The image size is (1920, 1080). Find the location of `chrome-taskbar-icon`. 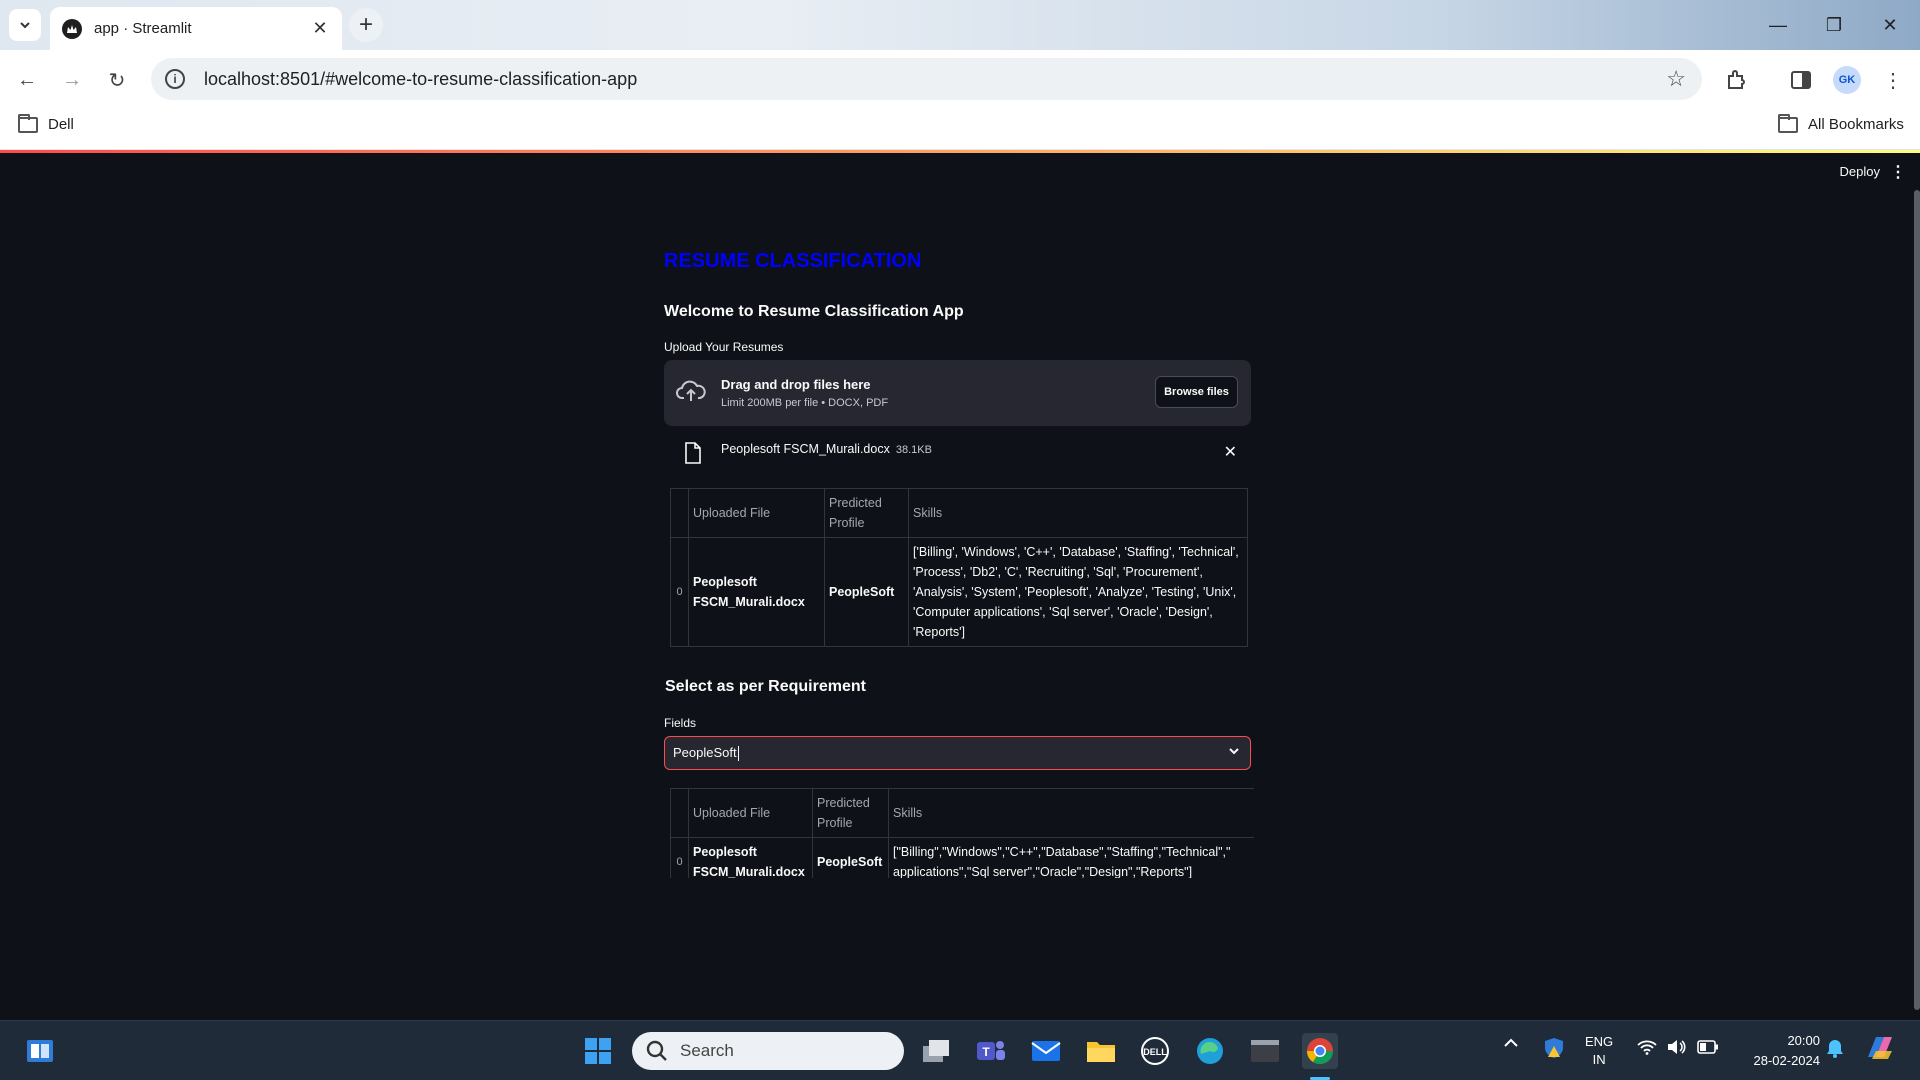

chrome-taskbar-icon is located at coordinates (1320, 1051).